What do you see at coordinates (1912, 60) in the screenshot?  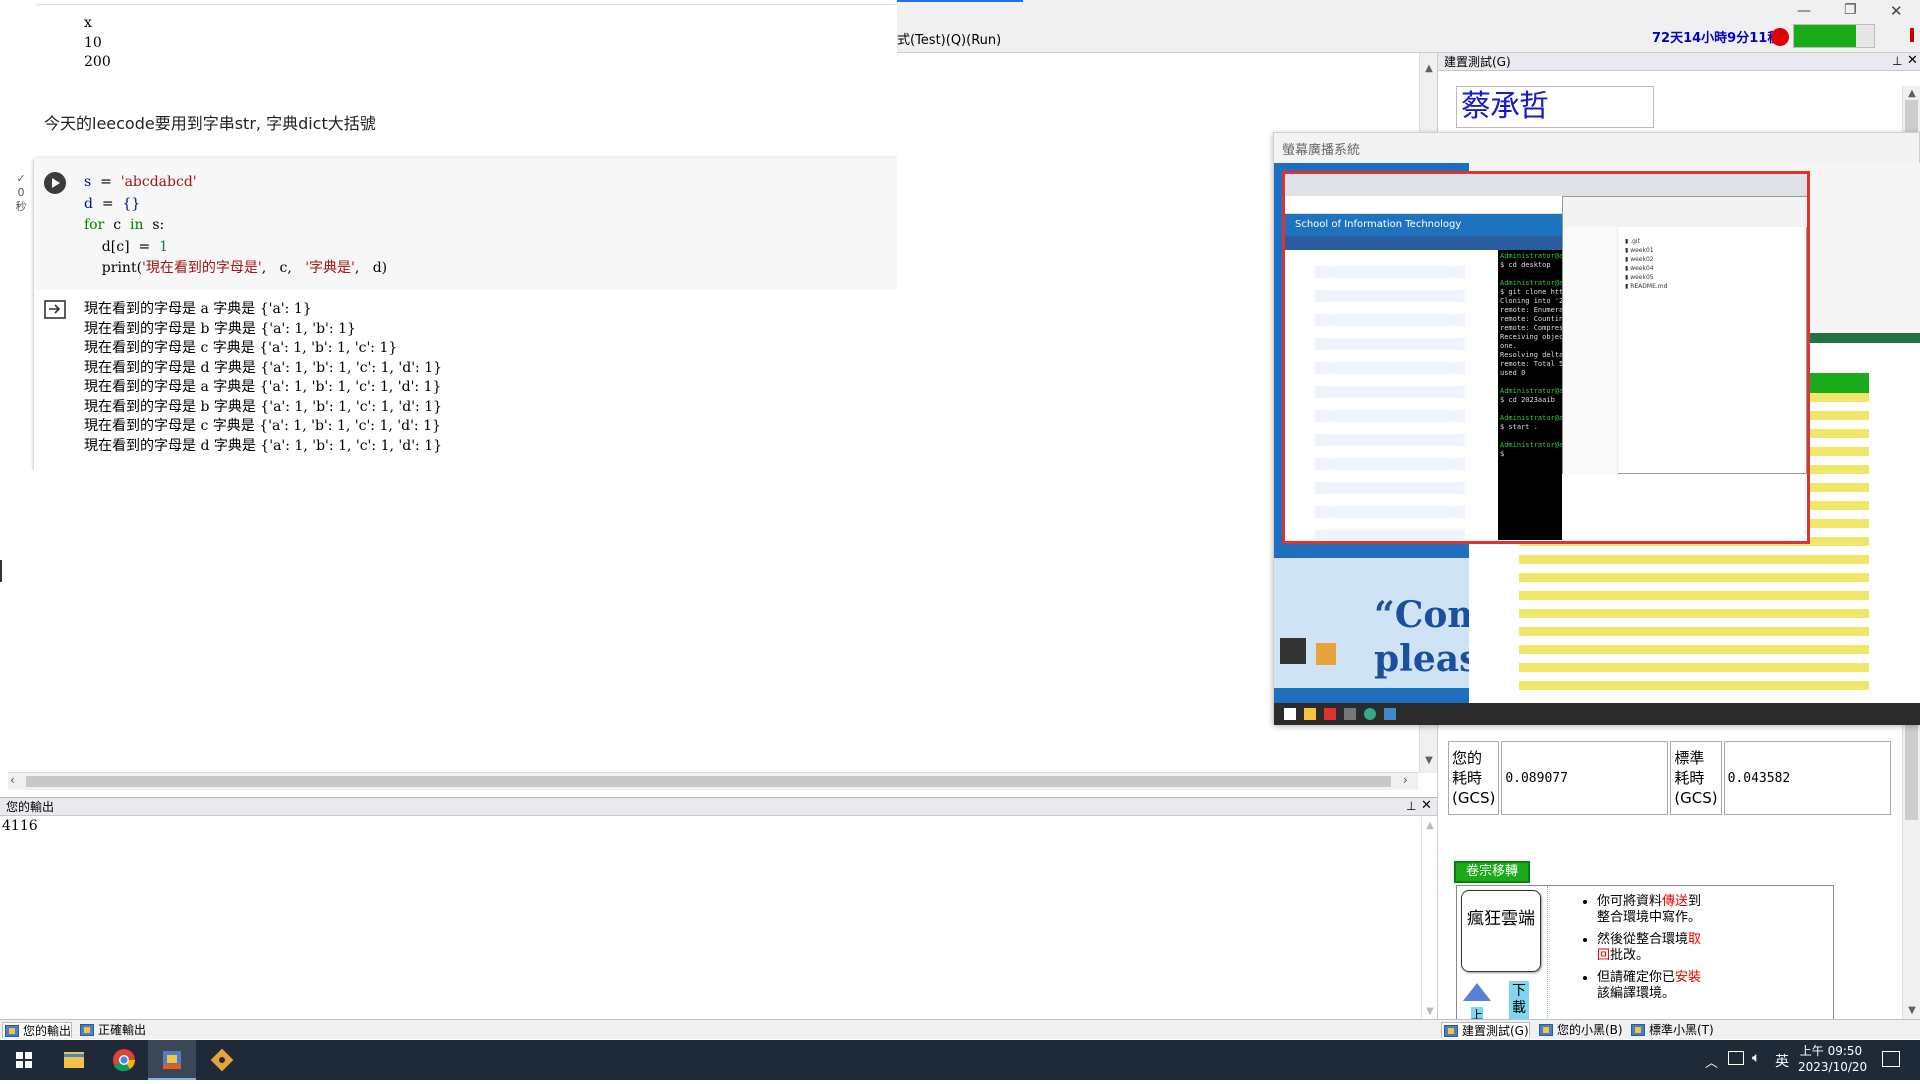 I see `pane-close-icon: ✕` at bounding box center [1912, 60].